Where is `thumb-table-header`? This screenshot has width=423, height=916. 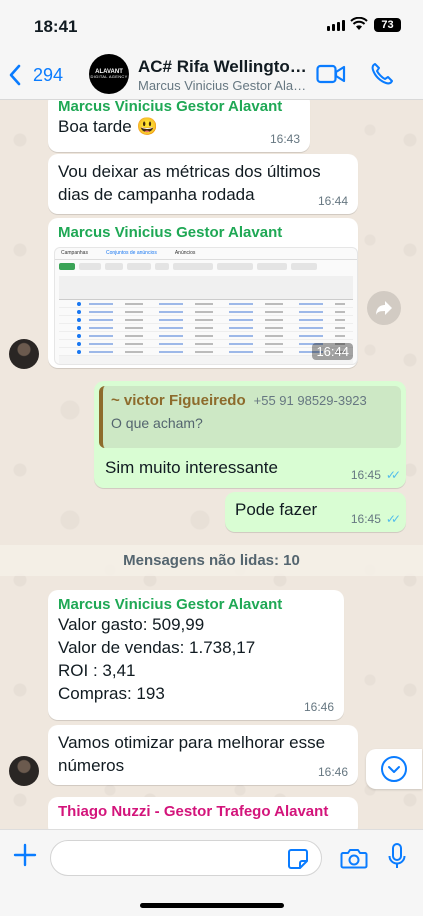 thumb-table-header is located at coordinates (206, 288).